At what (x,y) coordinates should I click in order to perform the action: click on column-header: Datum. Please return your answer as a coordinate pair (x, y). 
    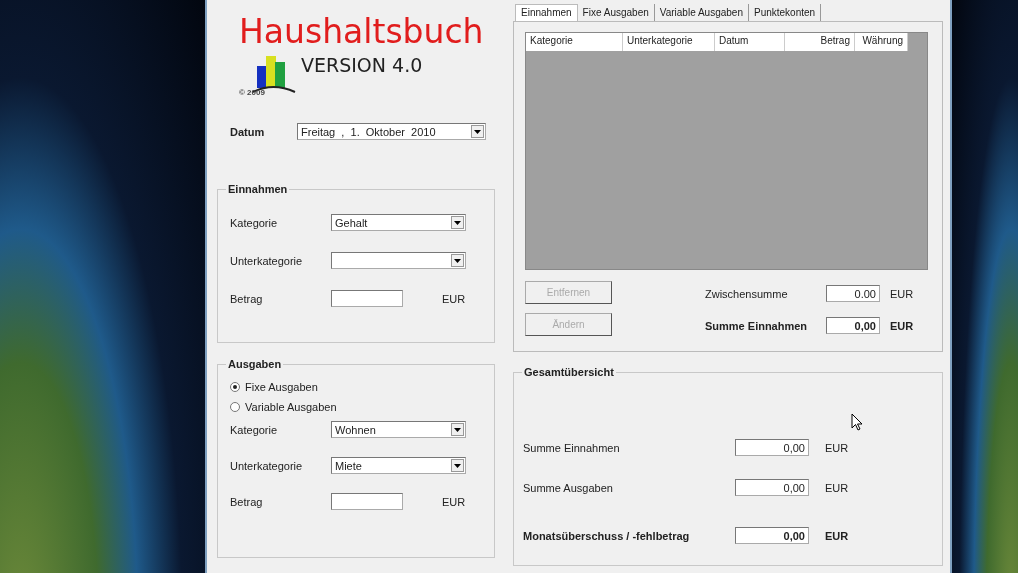
    Looking at the image, I should click on (750, 42).